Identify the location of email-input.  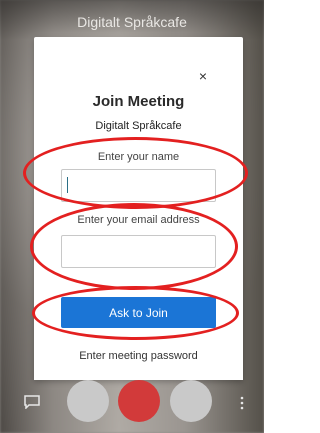
(138, 251).